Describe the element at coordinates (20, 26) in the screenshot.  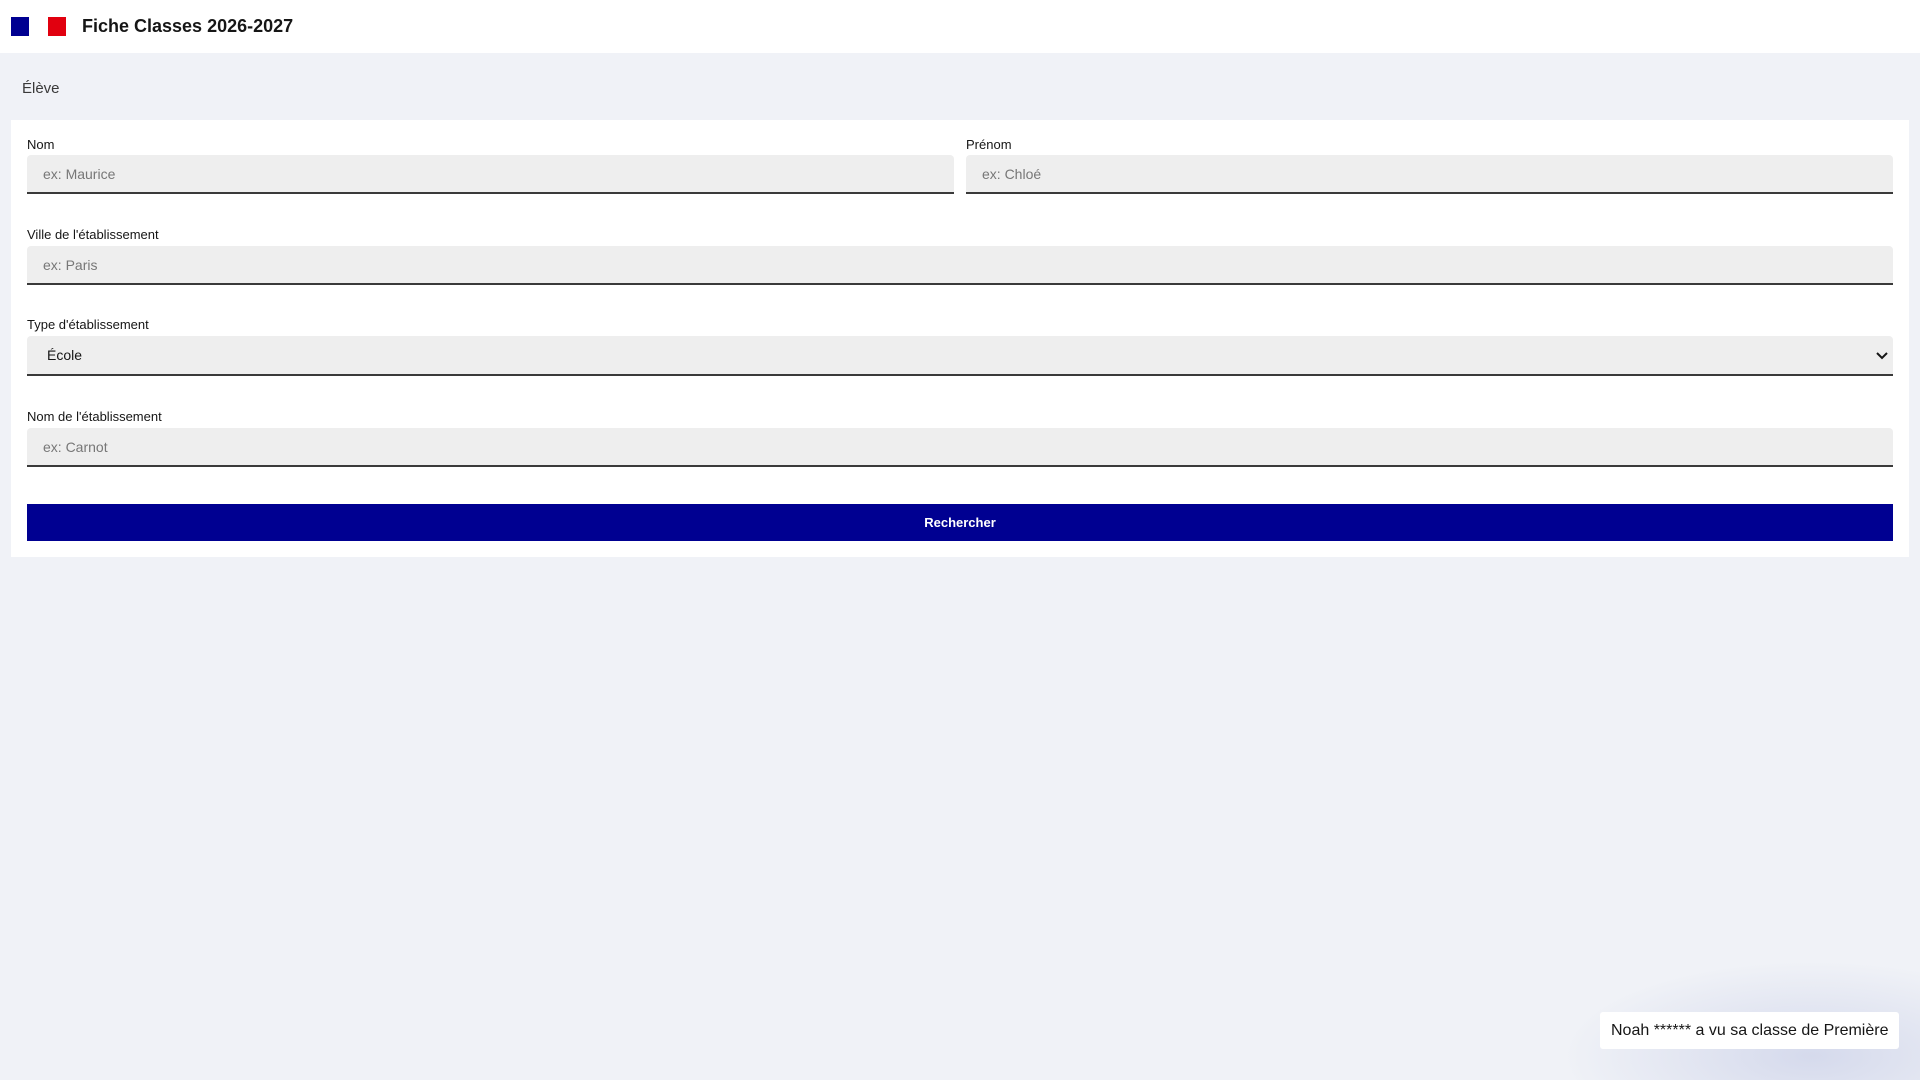
I see `flag-blue-square` at that location.